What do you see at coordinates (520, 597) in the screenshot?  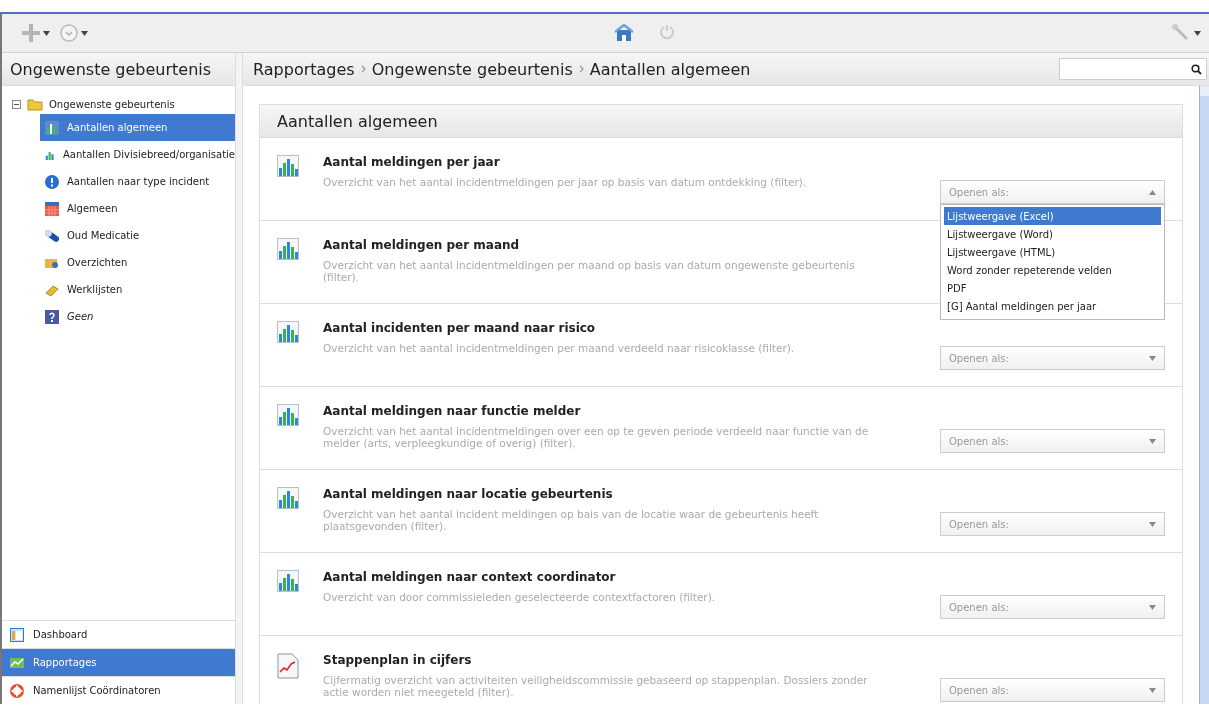 I see `report-description: Overzicht van door commissieleden geselecteerde contextfactoren (filter).` at bounding box center [520, 597].